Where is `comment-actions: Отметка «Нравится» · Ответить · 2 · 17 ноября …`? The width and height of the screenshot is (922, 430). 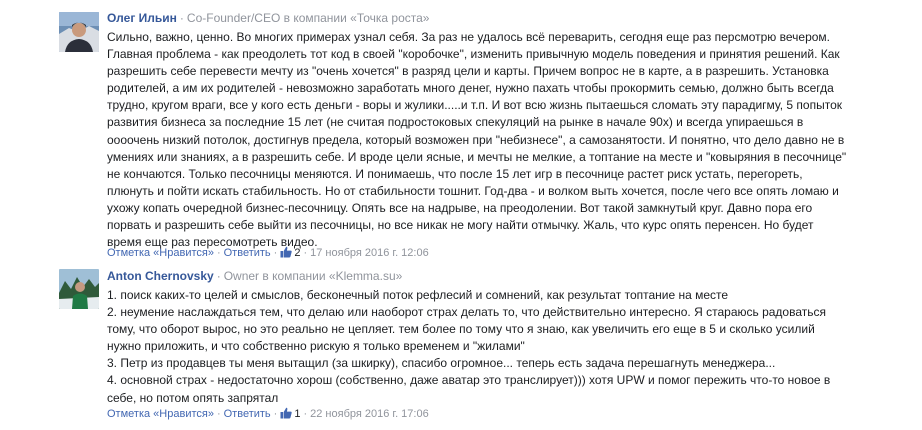
comment-actions: Отметка «Нравится» · Ответить · 2 · 17 ноября … is located at coordinates (268, 253).